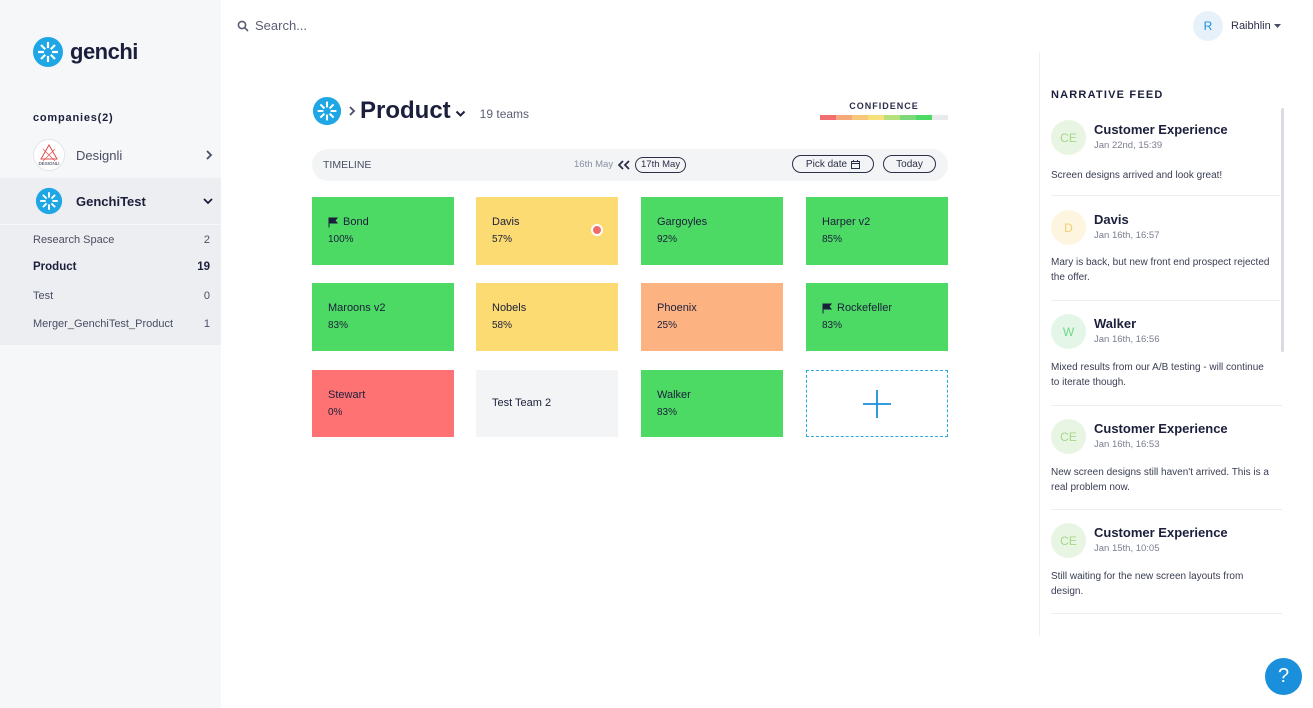 The image size is (1313, 708). I want to click on company-genchitest: GenchiTest, so click(110, 201).